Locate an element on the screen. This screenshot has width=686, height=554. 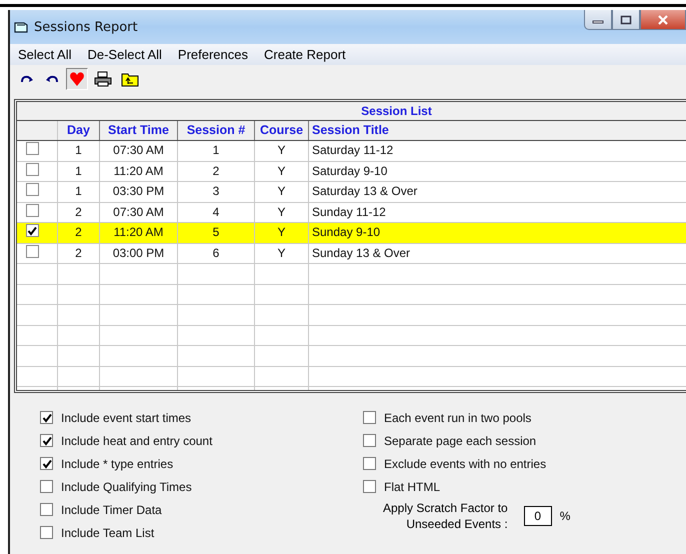
checkbox-label: Include Team List is located at coordinates (107, 533).